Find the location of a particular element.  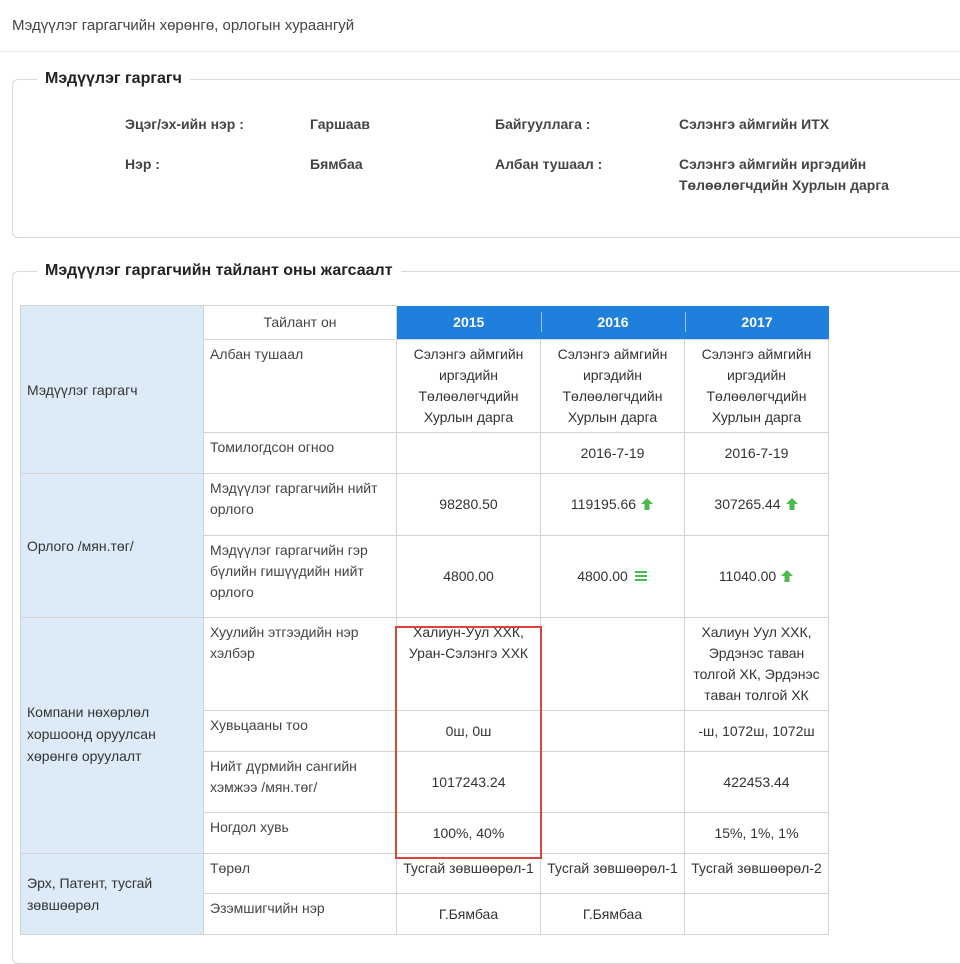

surname-value: Гаршаав is located at coordinates (340, 124).